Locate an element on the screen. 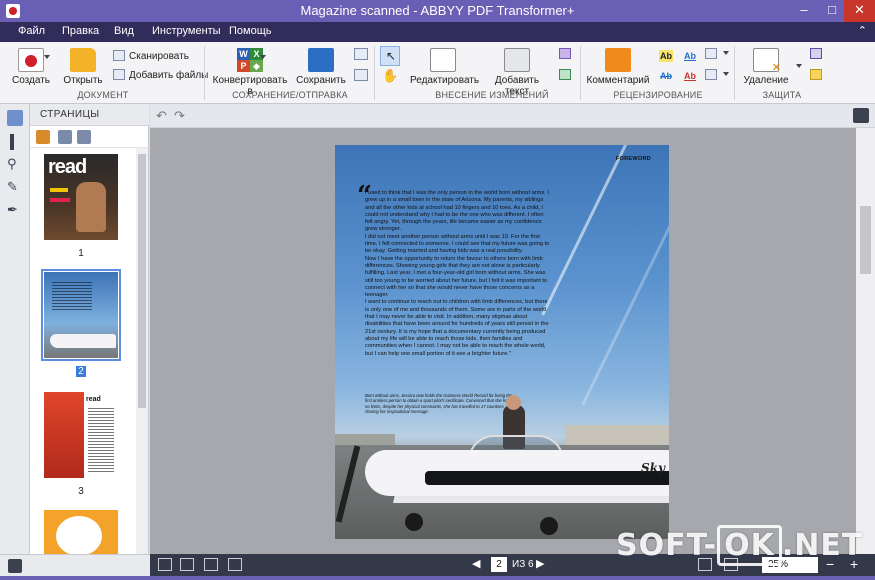  page-thumbnail-3: read 3 is located at coordinates (81, 444).